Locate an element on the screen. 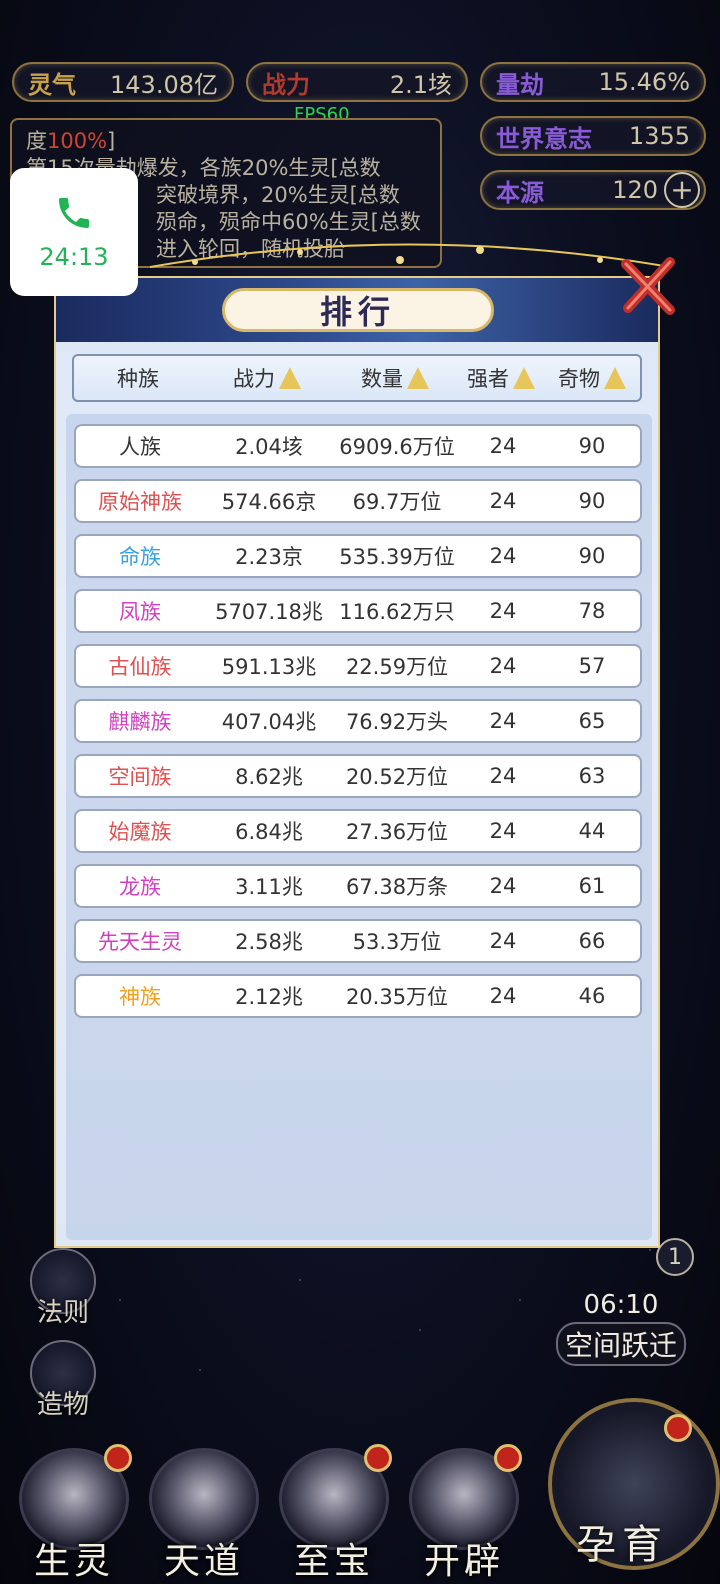 The height and width of the screenshot is (1584, 720). add-benyuan-button: + is located at coordinates (682, 190).